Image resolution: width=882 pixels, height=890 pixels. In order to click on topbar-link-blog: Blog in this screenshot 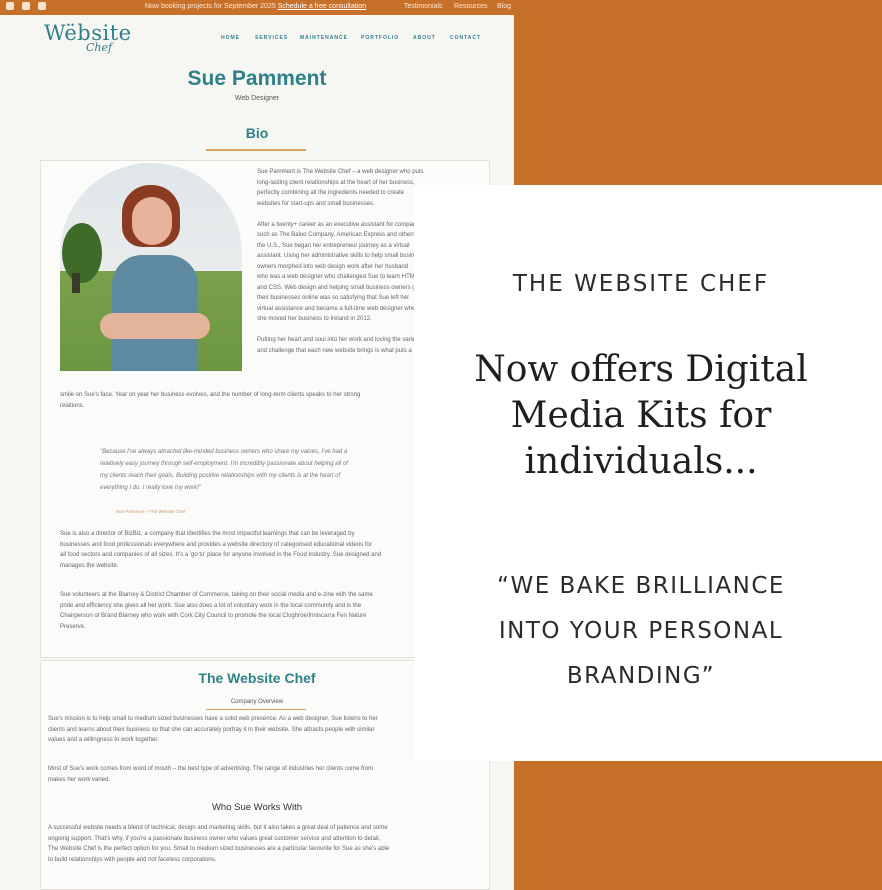, I will do `click(504, 6)`.